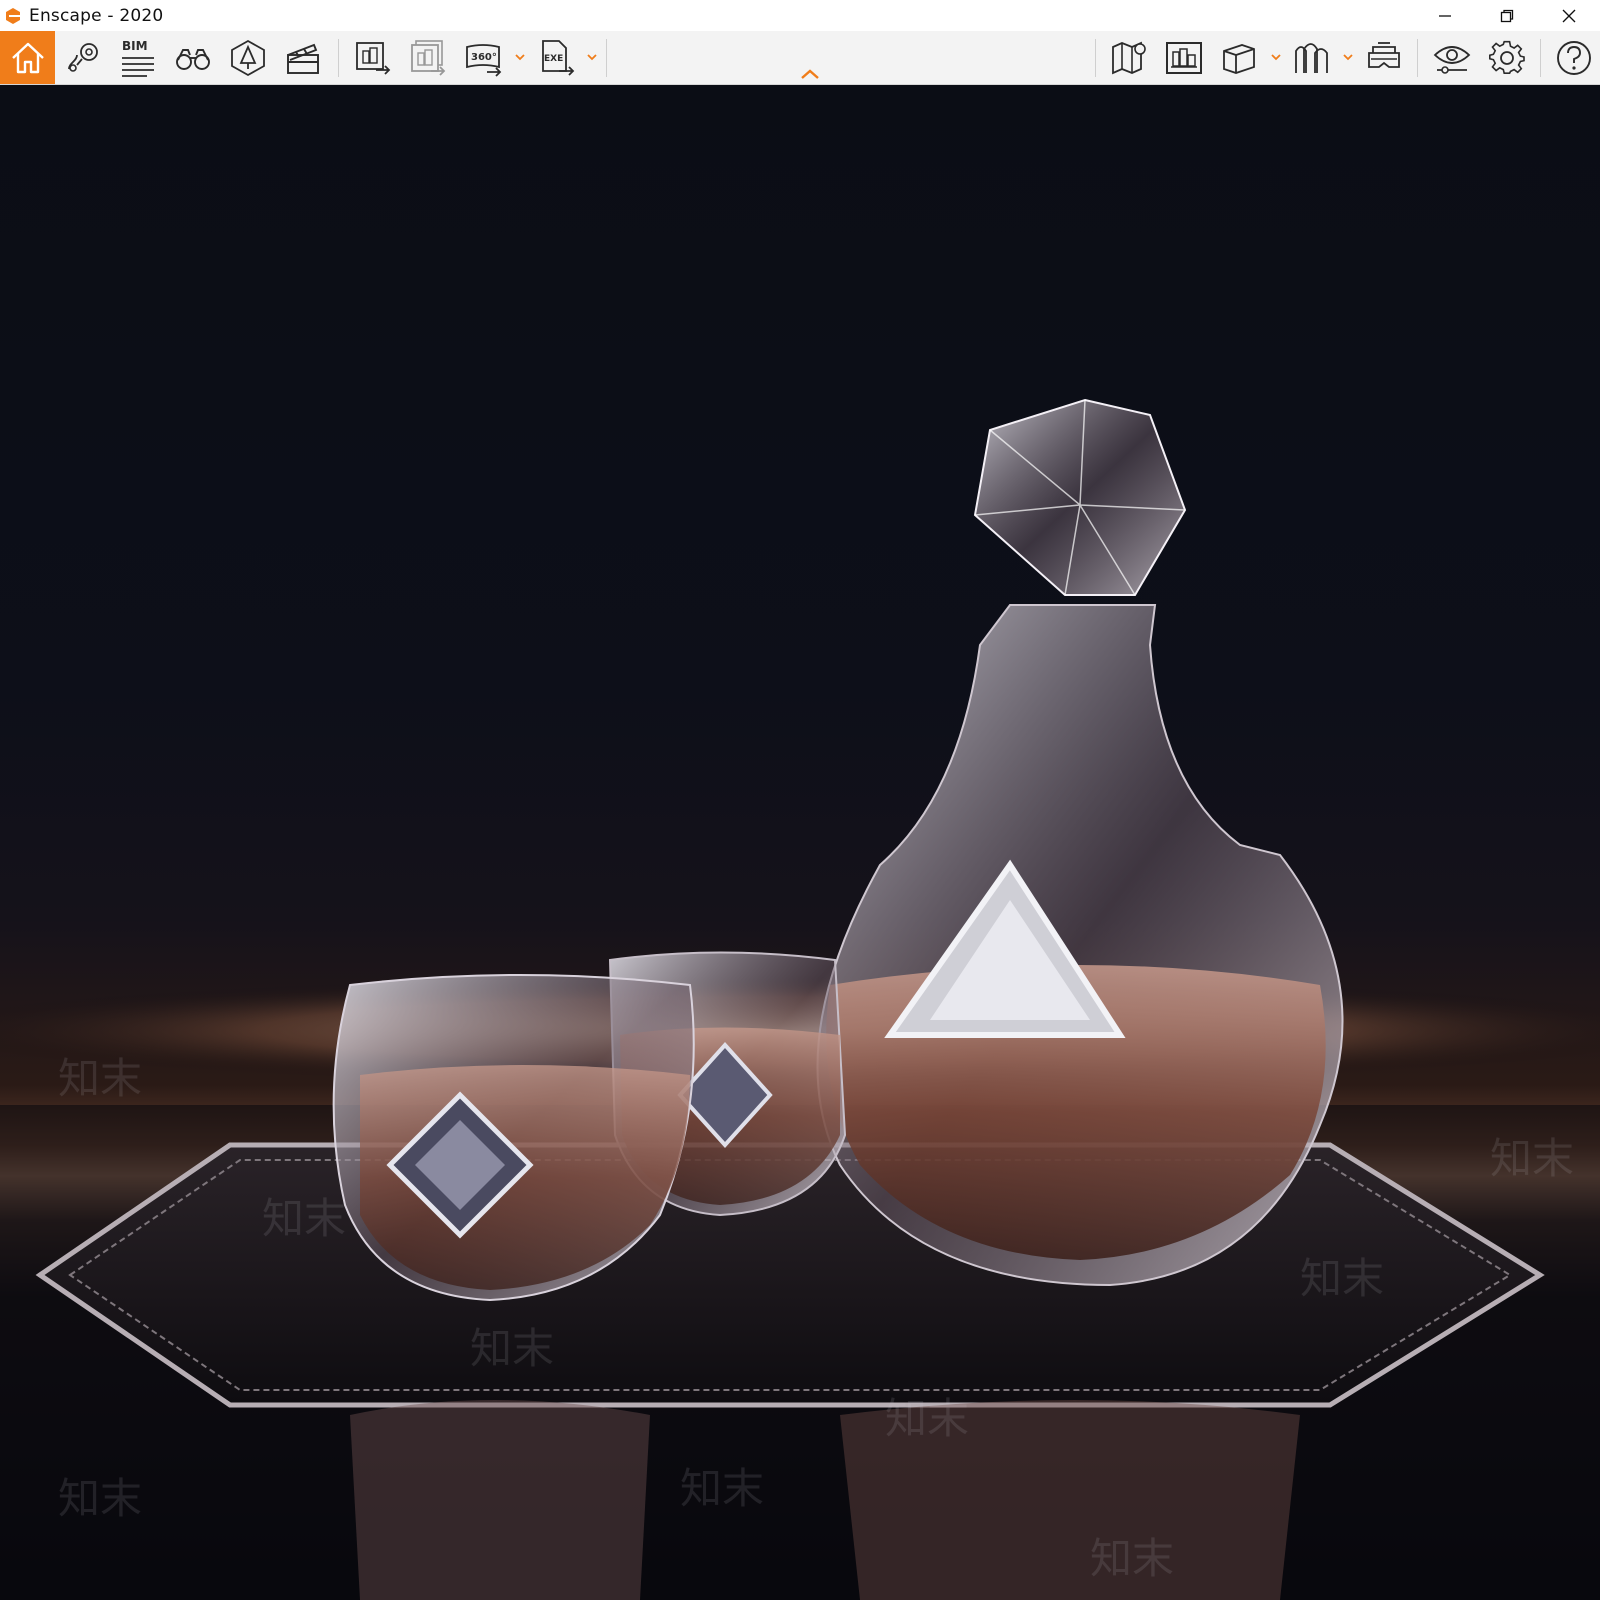 The height and width of the screenshot is (1600, 1600). I want to click on screenshot-export-icon, so click(373, 58).